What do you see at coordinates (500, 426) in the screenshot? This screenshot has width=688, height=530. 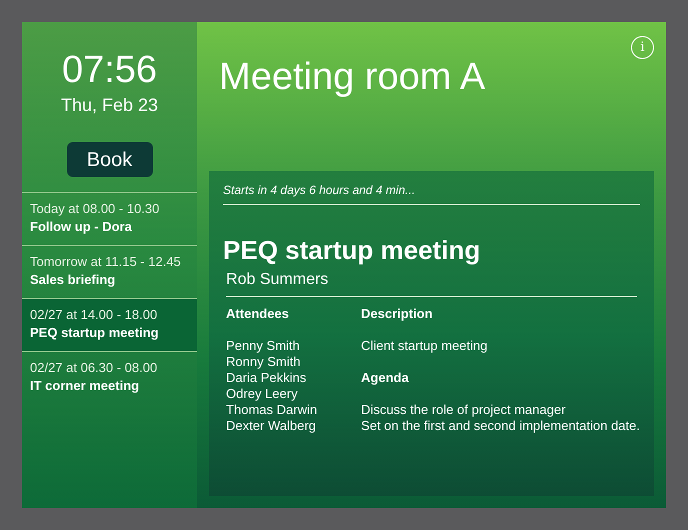 I see `agenda-item: Set on the first and second implementation date.` at bounding box center [500, 426].